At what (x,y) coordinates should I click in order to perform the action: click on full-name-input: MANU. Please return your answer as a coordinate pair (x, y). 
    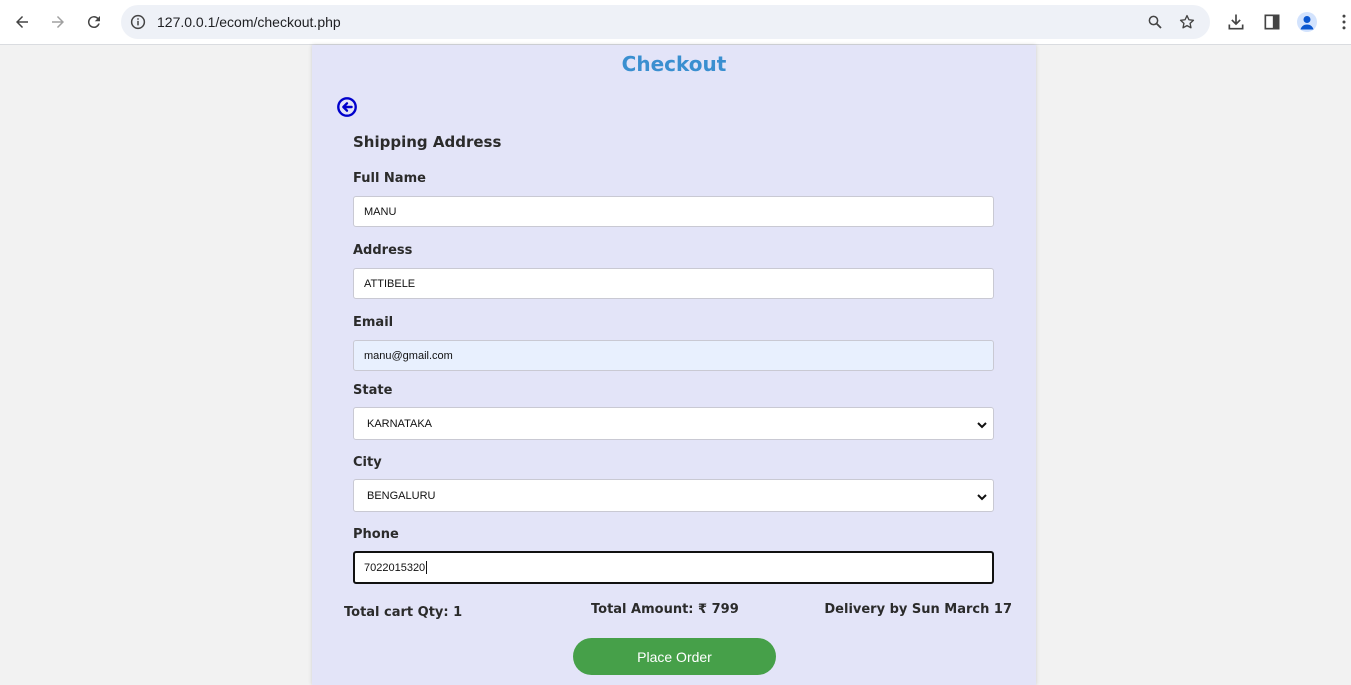
    Looking at the image, I should click on (673, 211).